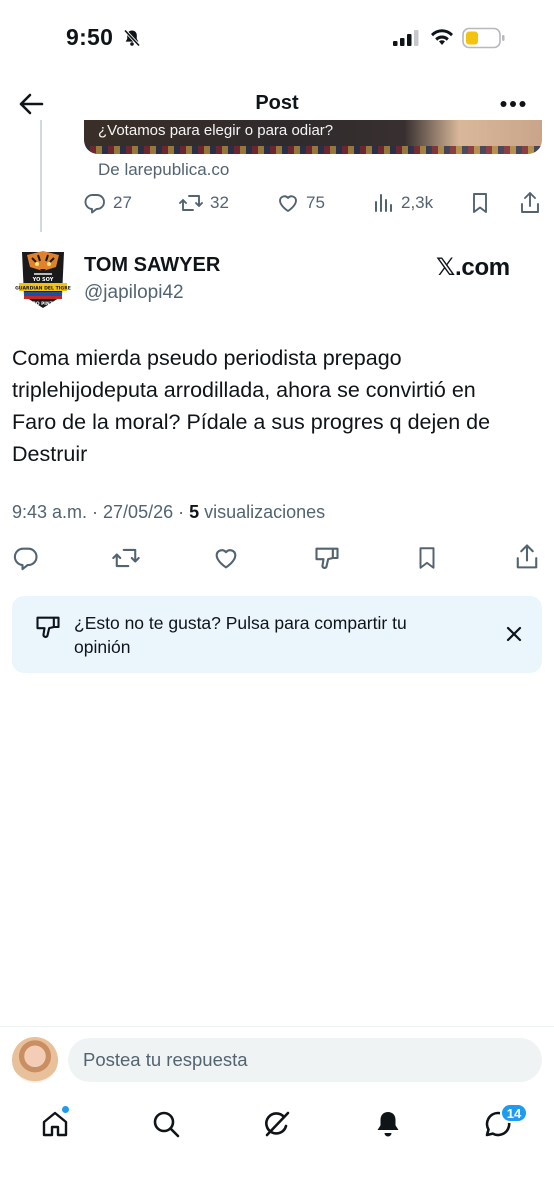 Image resolution: width=554 pixels, height=1200 pixels. I want to click on brand-label: 𝕏.com, so click(473, 267).